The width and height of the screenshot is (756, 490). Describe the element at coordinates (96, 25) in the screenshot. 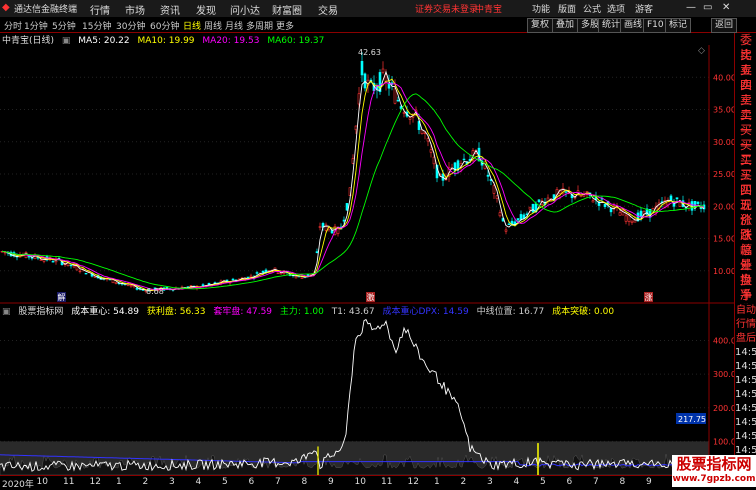

I see `period-tab: 15分钟` at that location.